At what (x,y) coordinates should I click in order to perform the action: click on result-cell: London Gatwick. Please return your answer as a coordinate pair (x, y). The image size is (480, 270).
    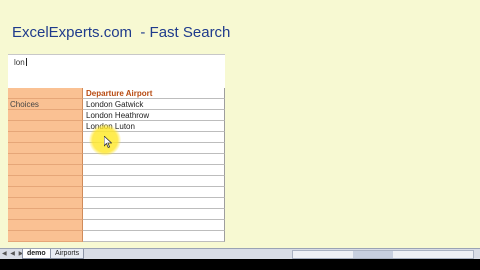
    Looking at the image, I should click on (154, 104).